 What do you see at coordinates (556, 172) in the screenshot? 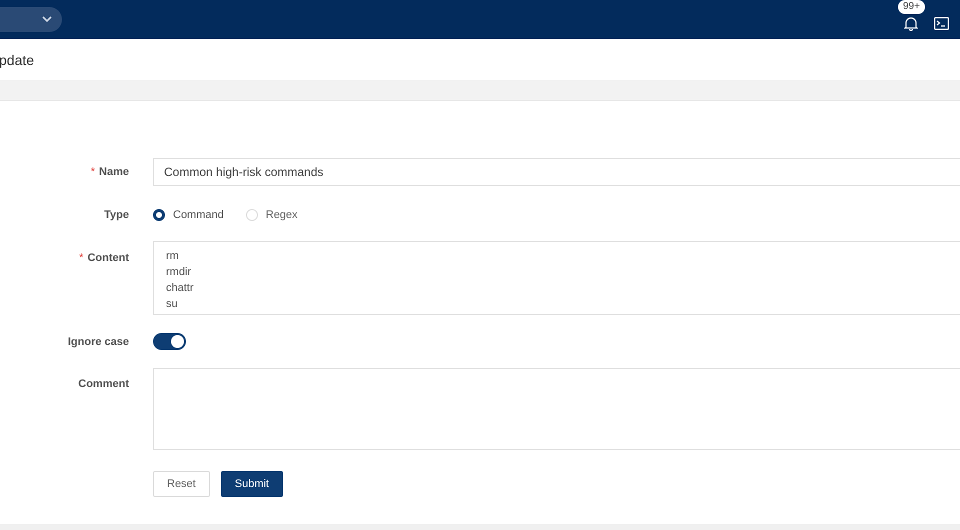
I see `name-input: Common high-risk commands` at bounding box center [556, 172].